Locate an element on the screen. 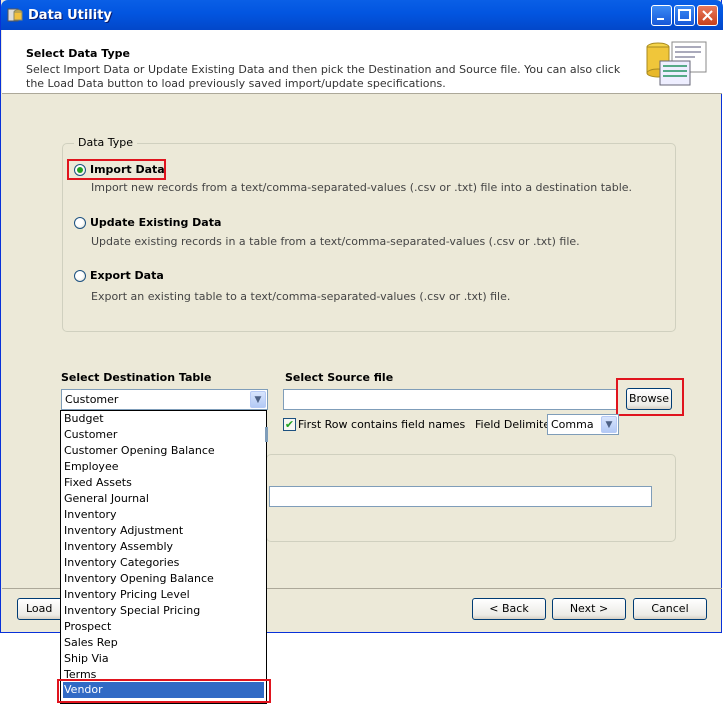 Image resolution: width=724 pixels, height=704 pixels. next-button: Next > is located at coordinates (589, 609).